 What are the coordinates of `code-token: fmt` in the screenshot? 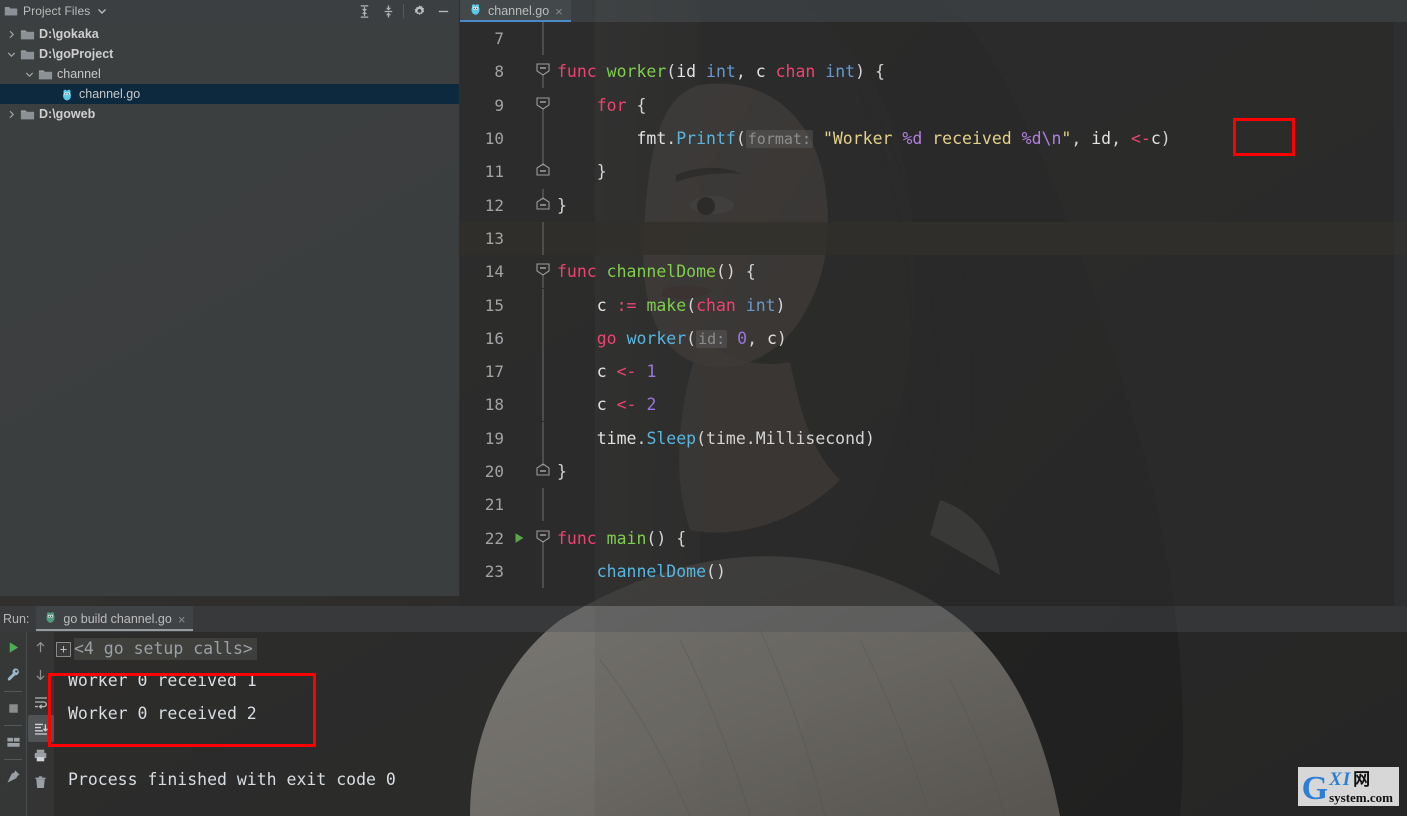 It's located at (651, 139).